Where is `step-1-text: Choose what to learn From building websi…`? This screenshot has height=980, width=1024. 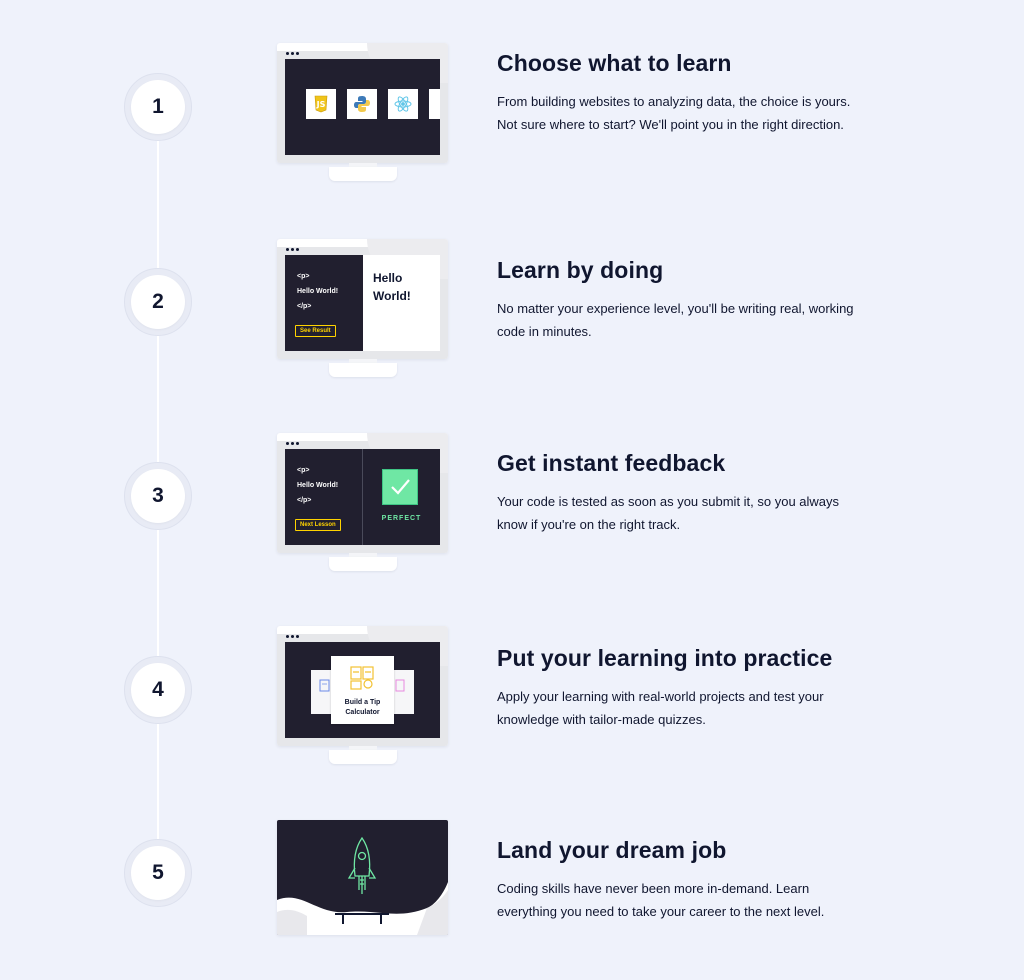 step-1-text: Choose what to learn From building websi… is located at coordinates (682, 93).